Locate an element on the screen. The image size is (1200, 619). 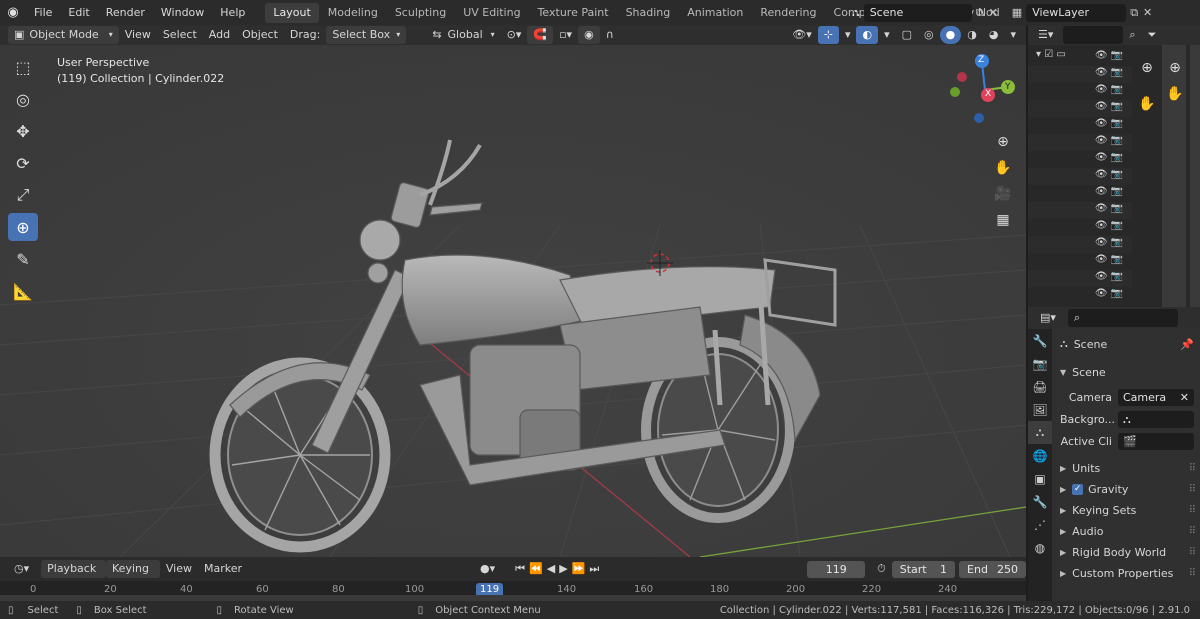
timeline-view-menu: View is located at coordinates (179, 569).